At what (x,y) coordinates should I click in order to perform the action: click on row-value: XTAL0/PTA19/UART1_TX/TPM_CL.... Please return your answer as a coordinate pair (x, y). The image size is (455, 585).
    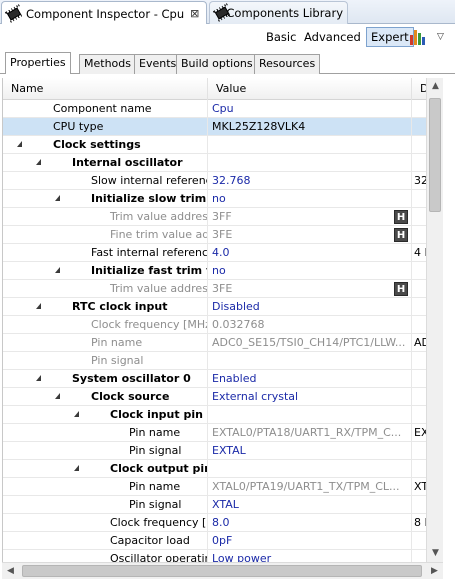
    Looking at the image, I should click on (310, 487).